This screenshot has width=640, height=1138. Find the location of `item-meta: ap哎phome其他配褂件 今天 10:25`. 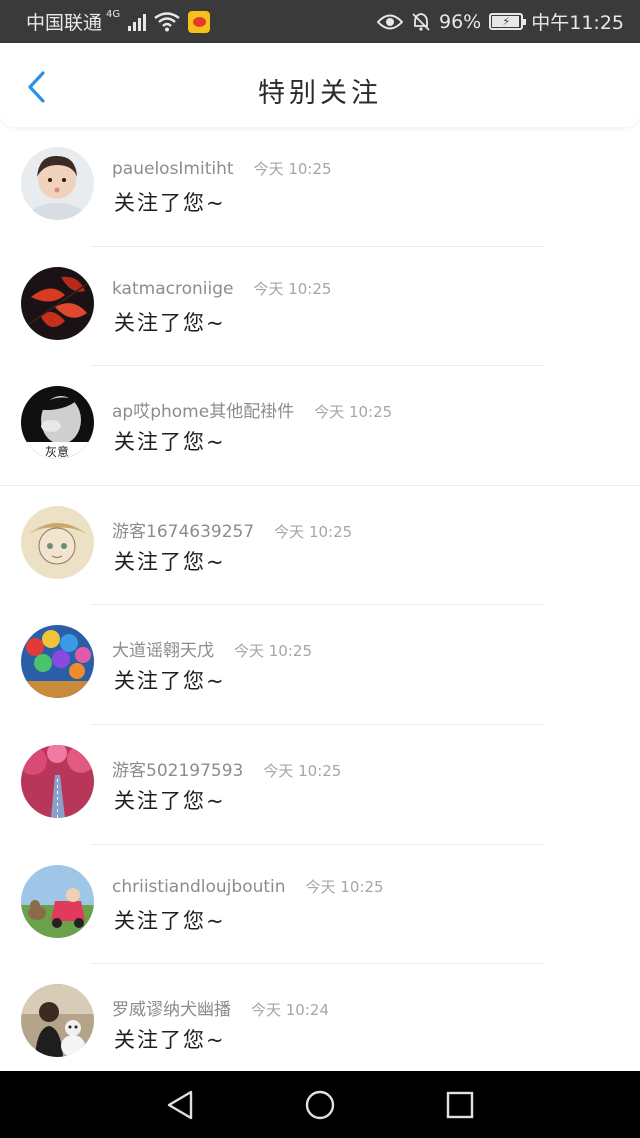

item-meta: ap哎phome其他配褂件 今天 10:25 is located at coordinates (252, 409).